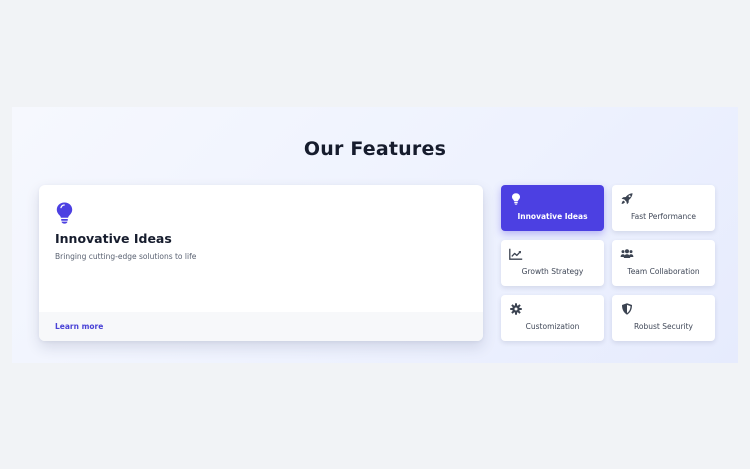 The height and width of the screenshot is (469, 750). What do you see at coordinates (663, 216) in the screenshot?
I see `feature-tile-label: Fast Performance` at bounding box center [663, 216].